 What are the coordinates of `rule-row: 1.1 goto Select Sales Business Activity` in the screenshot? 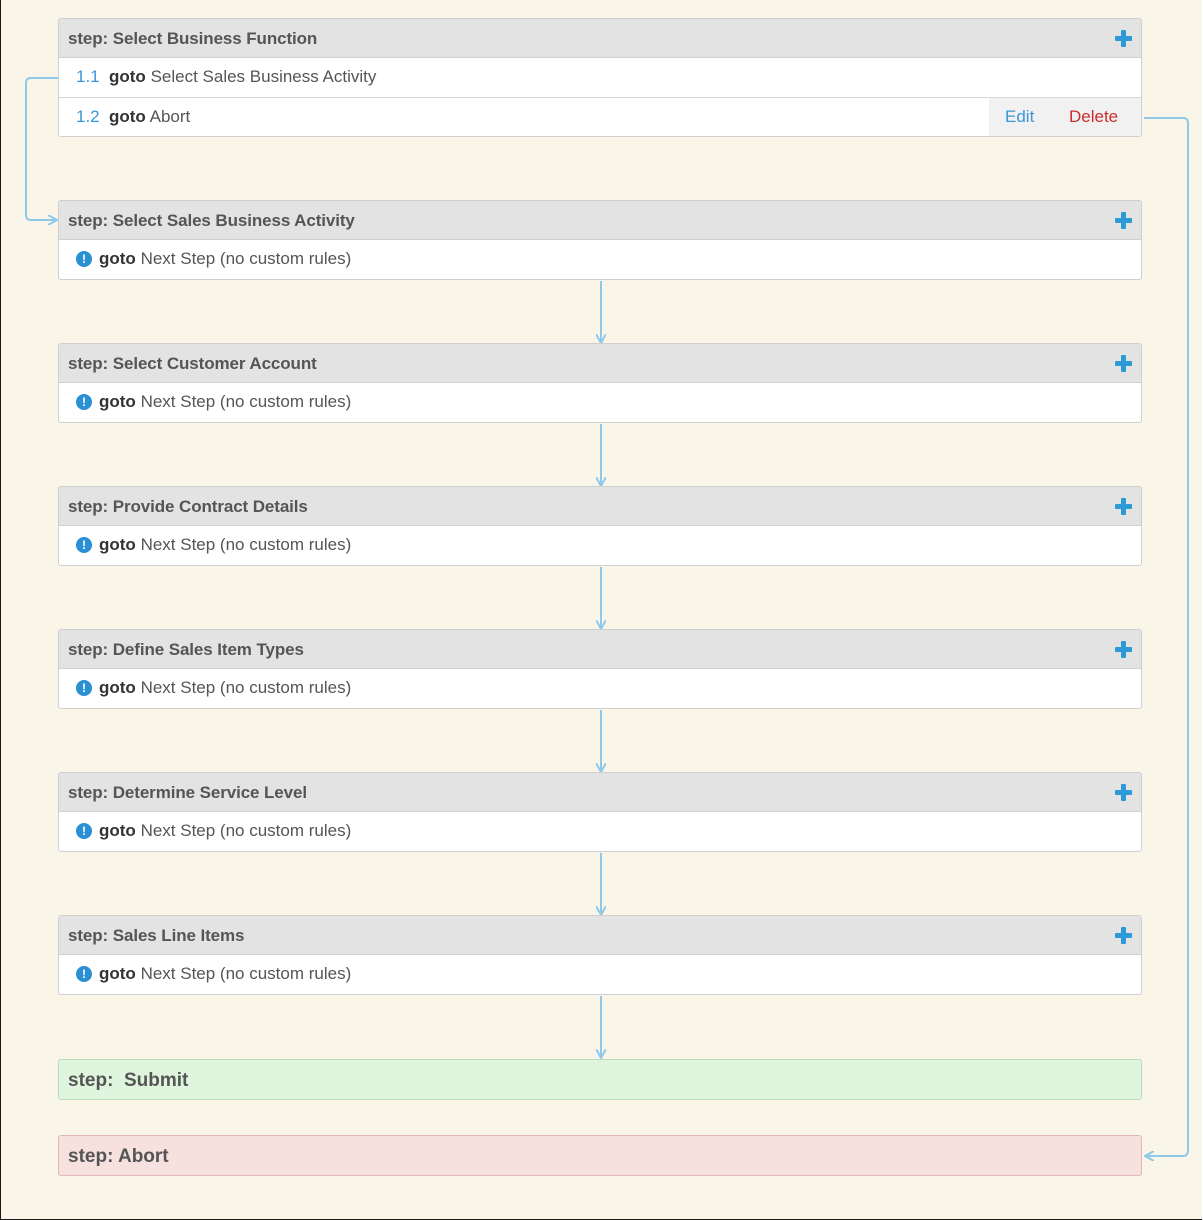 It's located at (600, 77).